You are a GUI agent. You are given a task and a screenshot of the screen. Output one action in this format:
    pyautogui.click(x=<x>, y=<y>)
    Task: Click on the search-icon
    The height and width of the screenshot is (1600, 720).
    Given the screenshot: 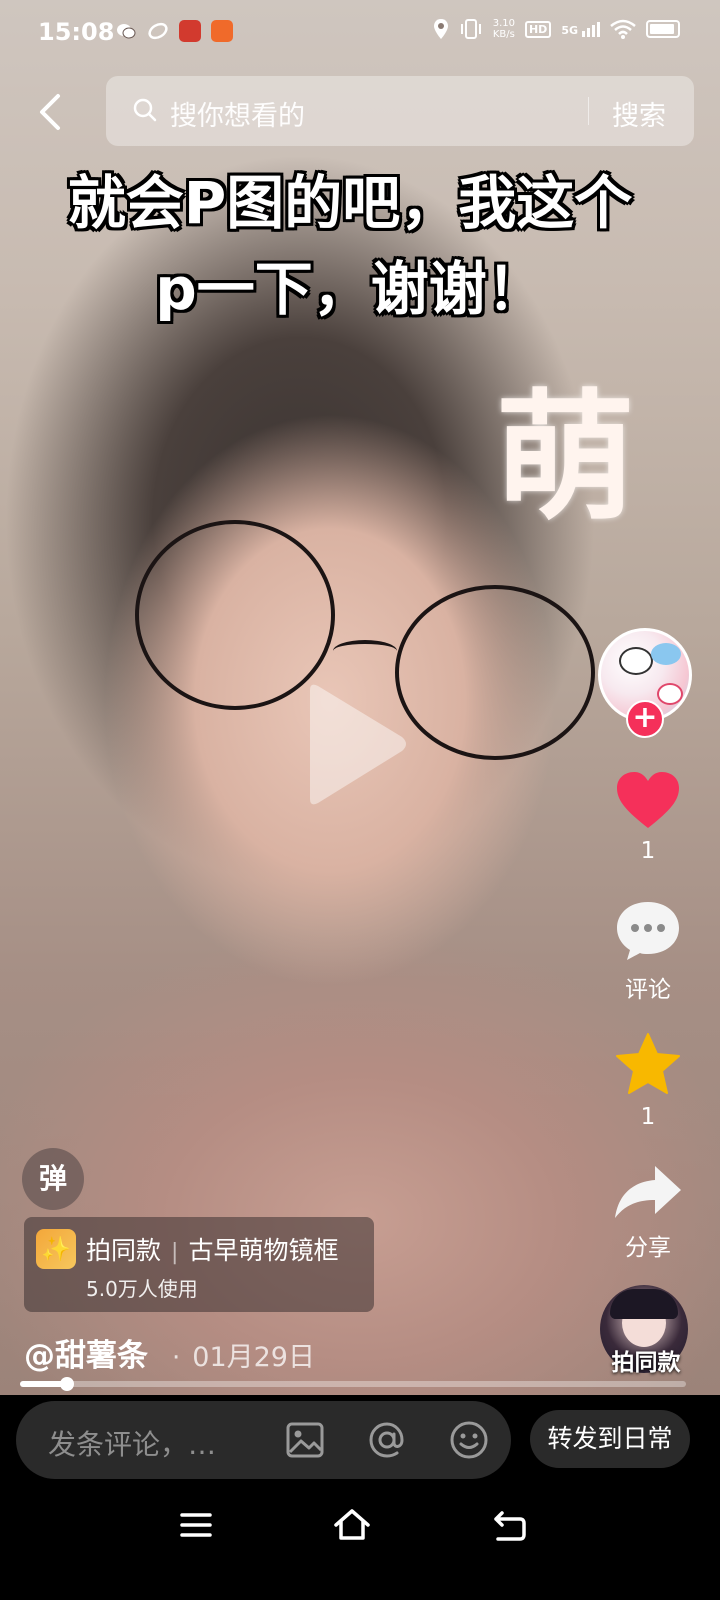 What is the action you would take?
    pyautogui.click(x=145, y=110)
    